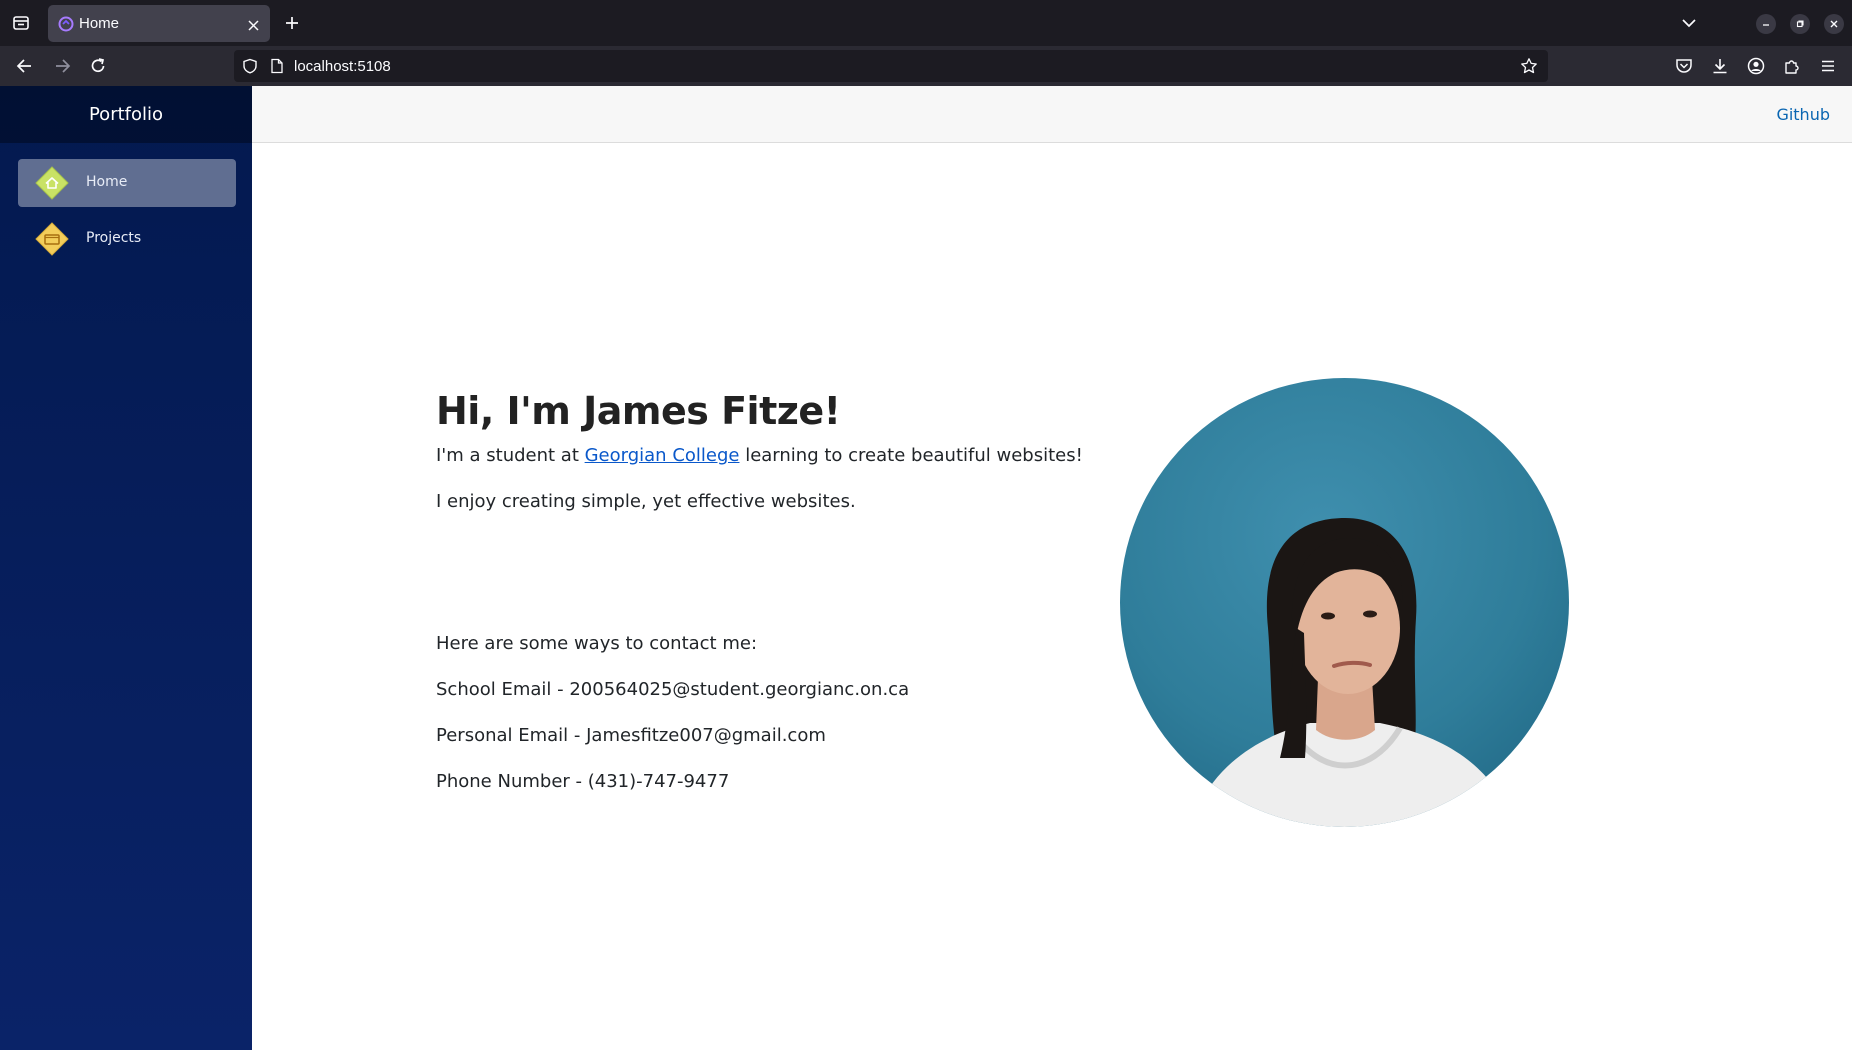 Image resolution: width=1852 pixels, height=1050 pixels. What do you see at coordinates (114, 238) in the screenshot?
I see `sidebar-item-label: Projects` at bounding box center [114, 238].